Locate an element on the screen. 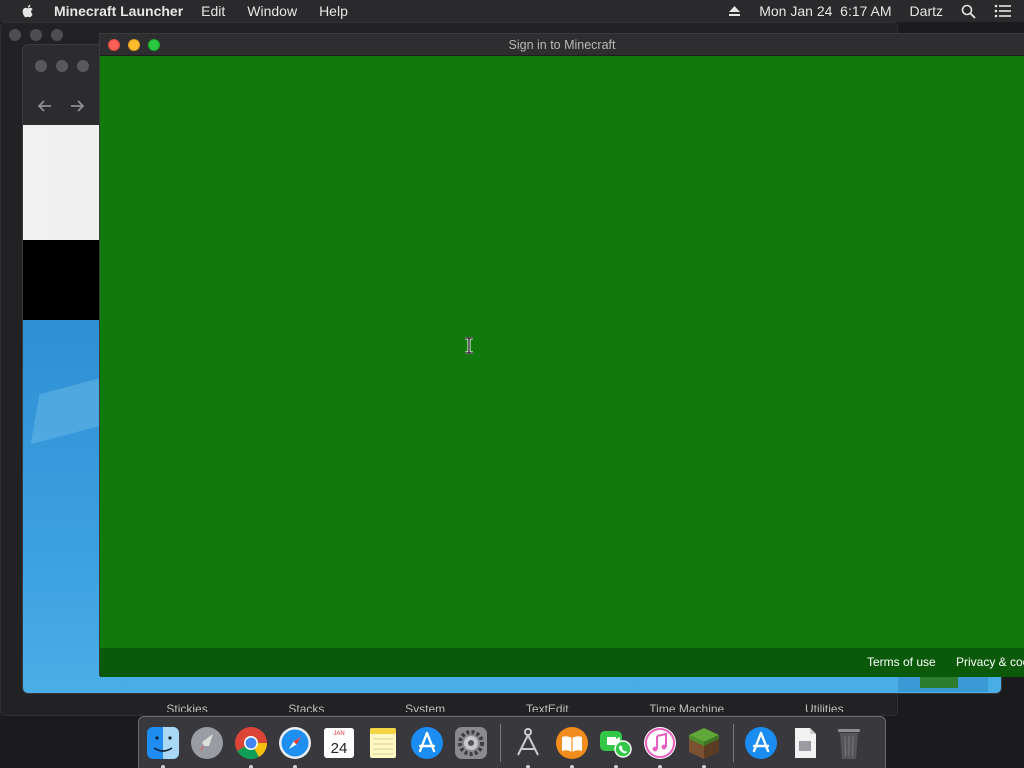 Image resolution: width=1024 pixels, height=768 pixels. dock-calendar: JAN 24 is located at coordinates (339, 743).